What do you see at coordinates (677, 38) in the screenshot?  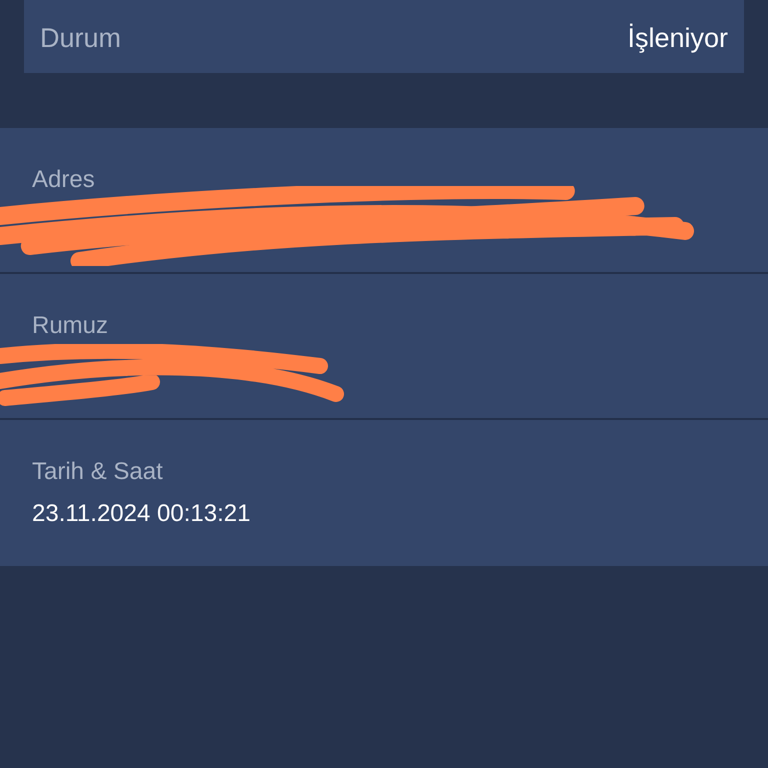 I see `status-value: İşleniyor` at bounding box center [677, 38].